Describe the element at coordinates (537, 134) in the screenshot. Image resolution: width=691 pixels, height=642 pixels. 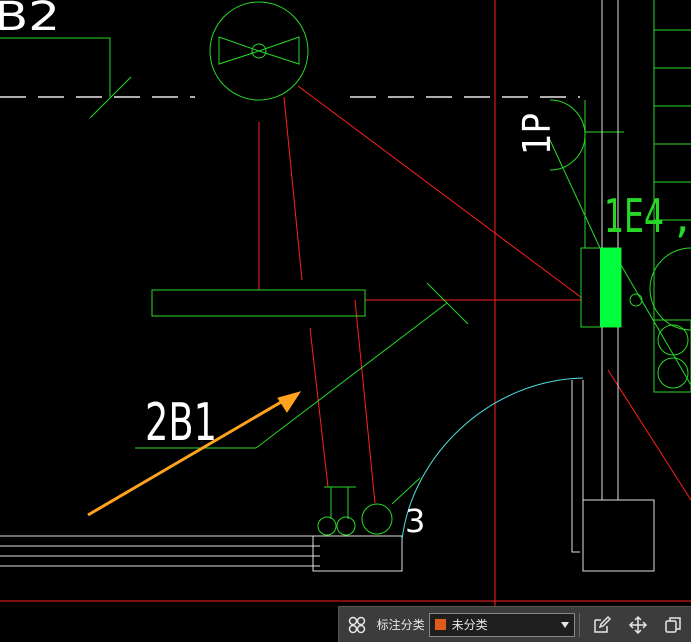
I see `label-1p: 1P` at that location.